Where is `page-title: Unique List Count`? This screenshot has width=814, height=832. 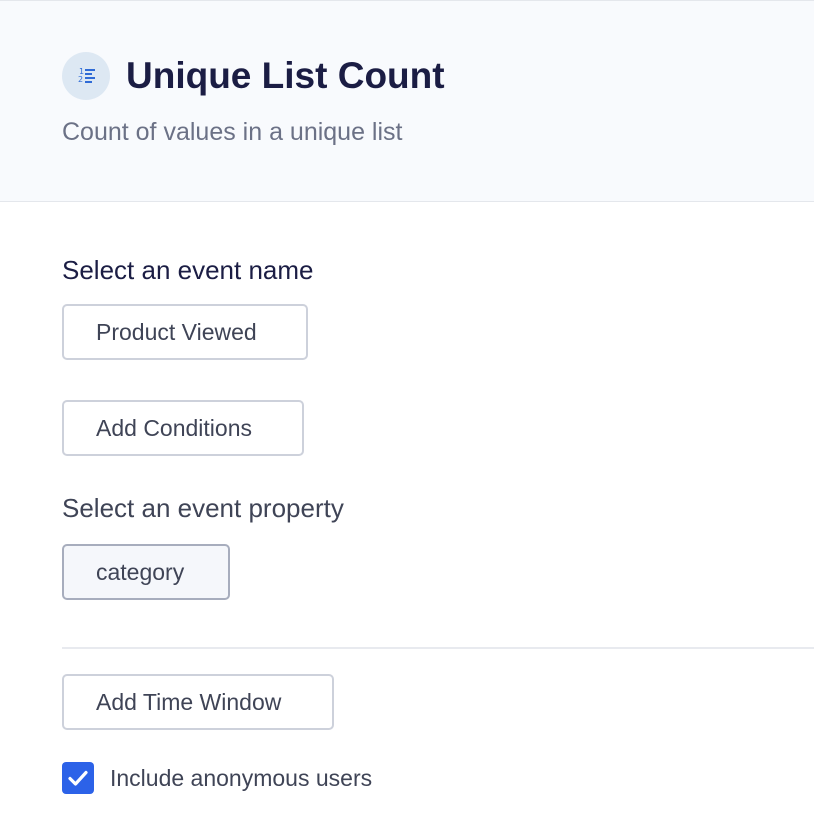 page-title: Unique List Count is located at coordinates (285, 75).